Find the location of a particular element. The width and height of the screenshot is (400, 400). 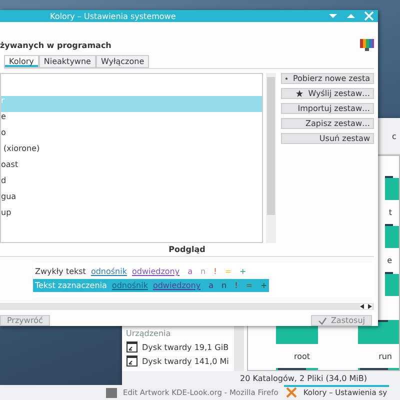

scheme-item: d is located at coordinates (131, 184).